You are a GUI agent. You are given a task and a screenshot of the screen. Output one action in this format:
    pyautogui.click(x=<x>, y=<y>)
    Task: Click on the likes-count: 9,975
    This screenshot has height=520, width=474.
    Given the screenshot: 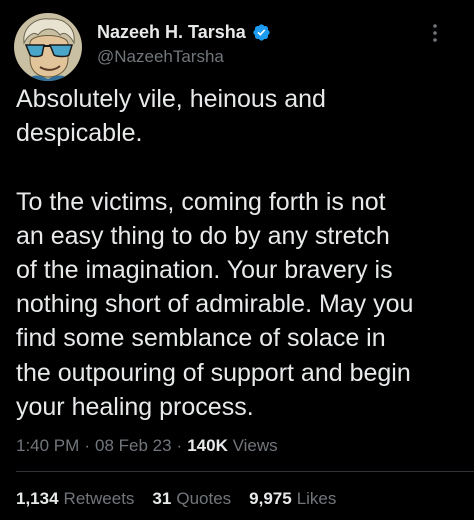 What is the action you would take?
    pyautogui.click(x=270, y=498)
    